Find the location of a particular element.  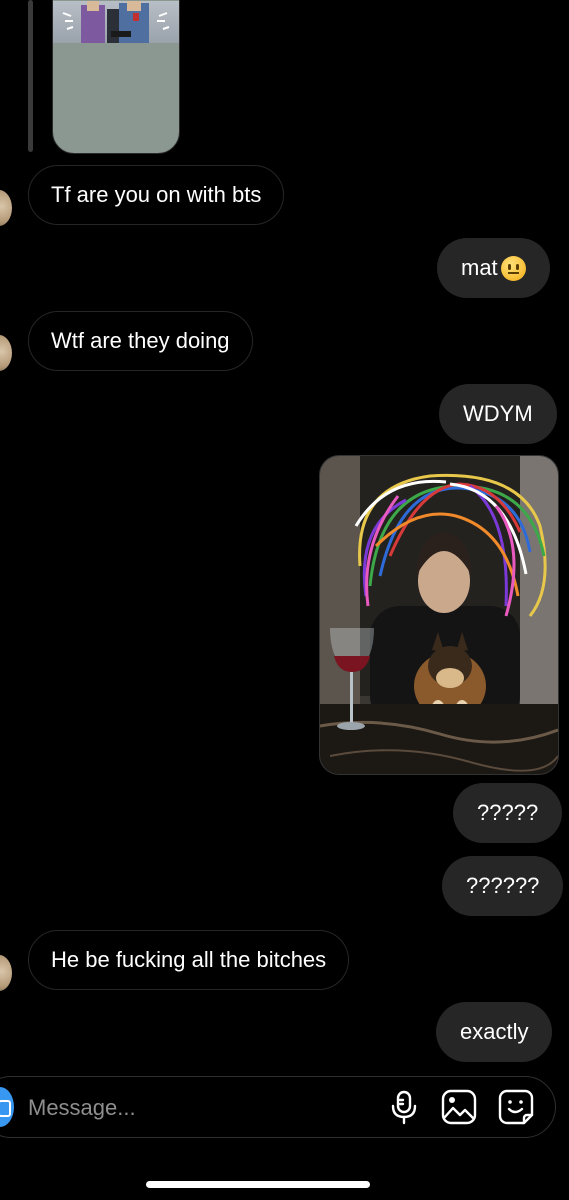

message-bubble-incoming: Tf are you on with bts is located at coordinates (156, 195).